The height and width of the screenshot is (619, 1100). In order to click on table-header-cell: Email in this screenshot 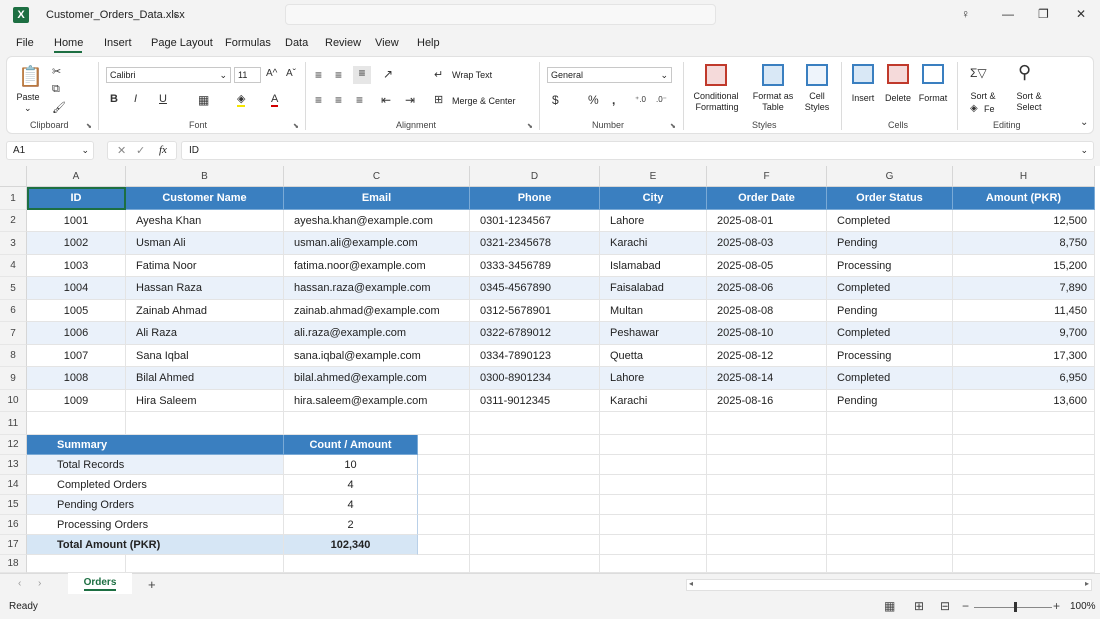, I will do `click(377, 198)`.